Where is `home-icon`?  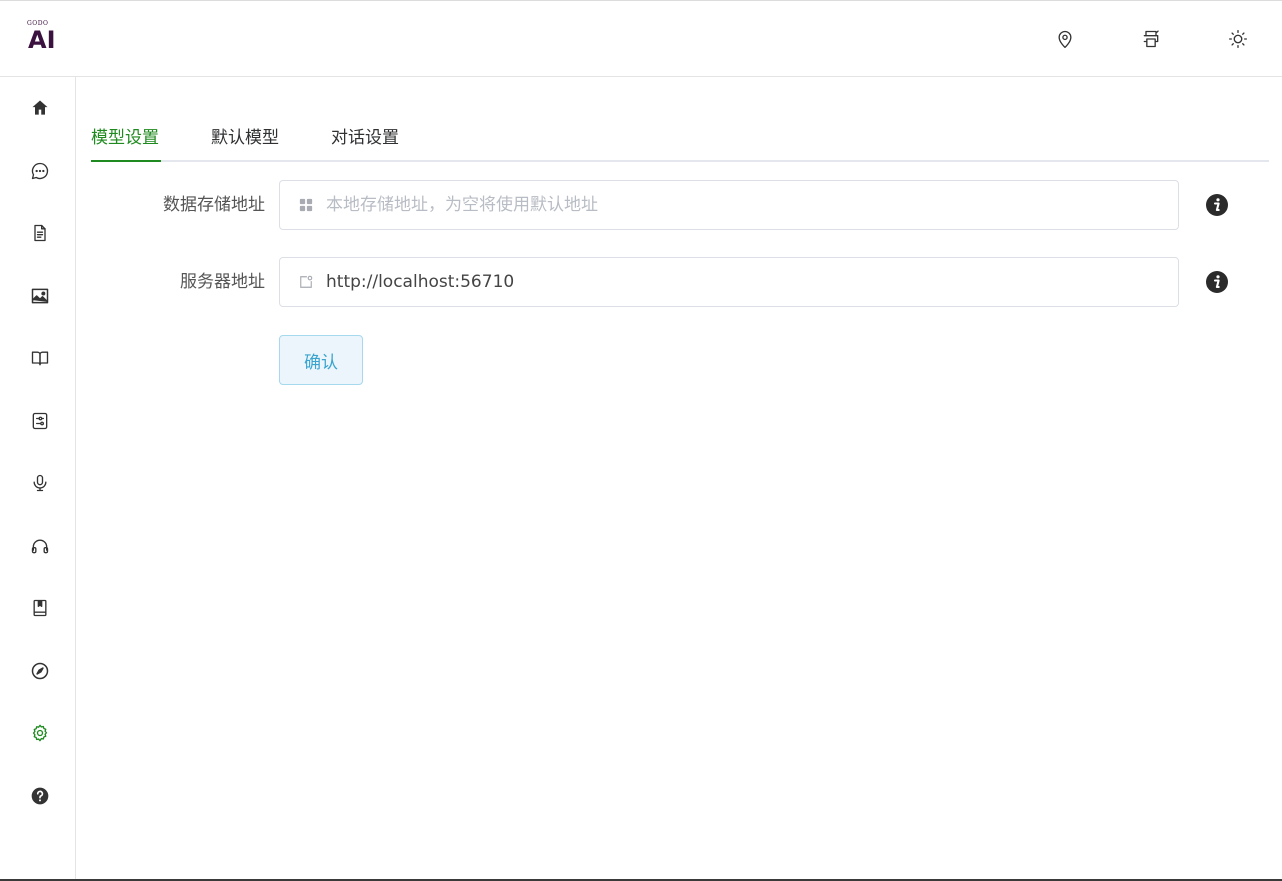 home-icon is located at coordinates (40, 108).